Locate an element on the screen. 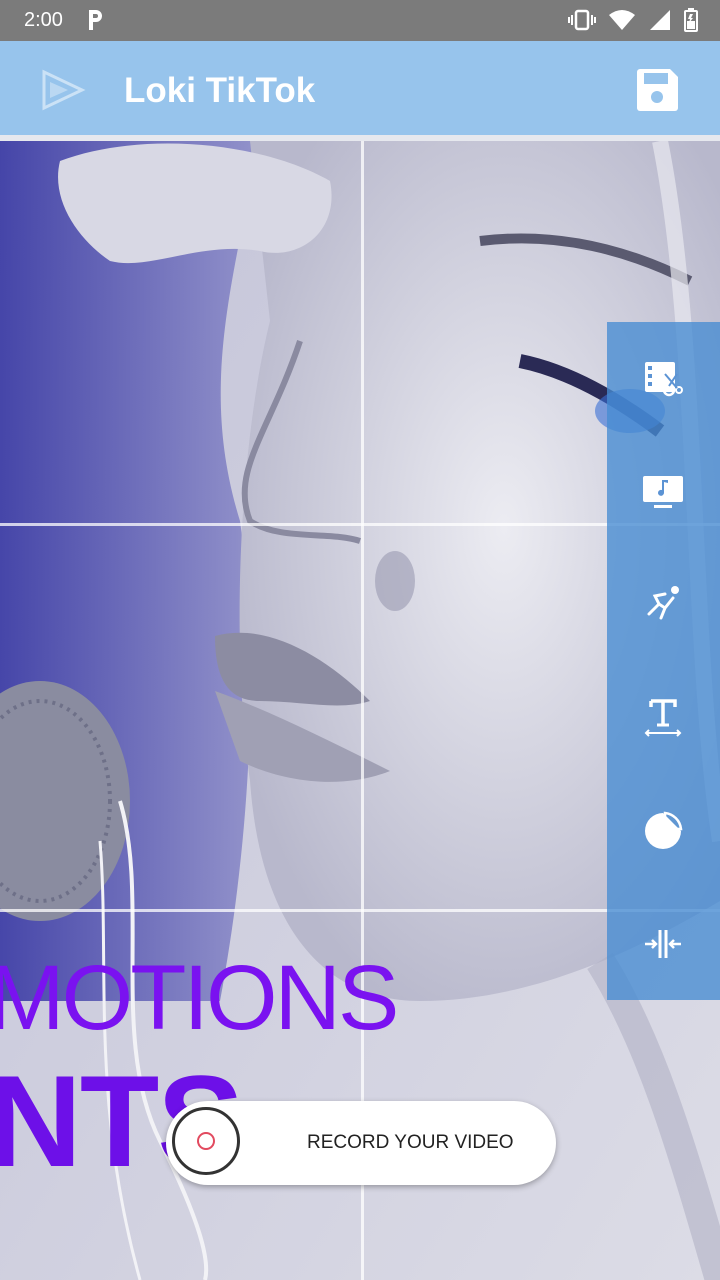 The width and height of the screenshot is (720, 1280). signal-icon is located at coordinates (660, 22).